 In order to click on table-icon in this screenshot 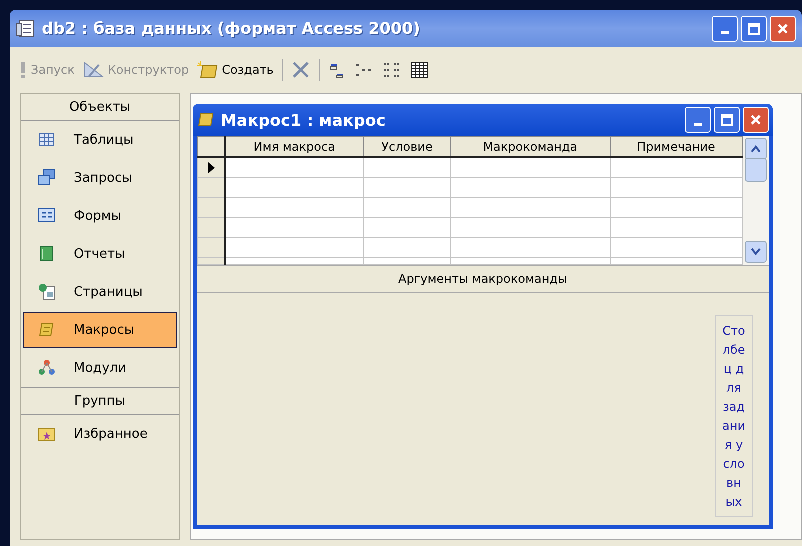, I will do `click(47, 140)`.